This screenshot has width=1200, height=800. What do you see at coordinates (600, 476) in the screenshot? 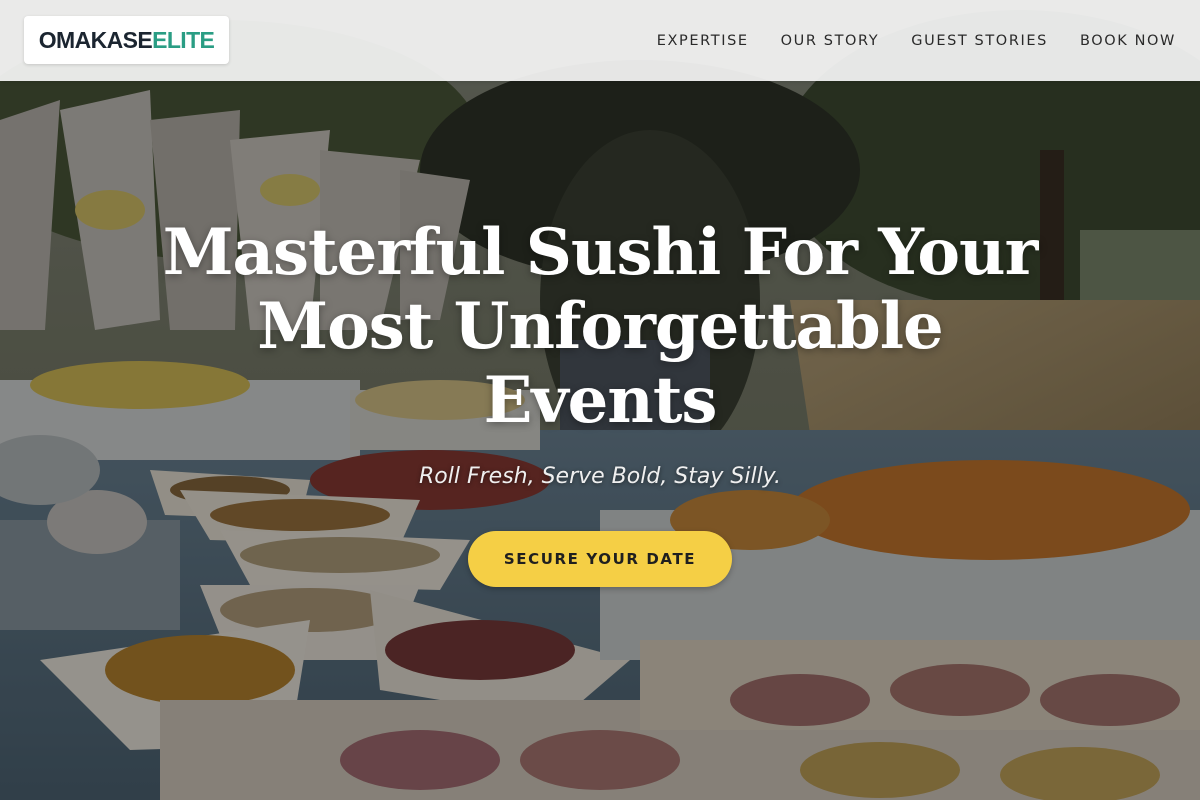
I see `hero-subtitle: Roll Fresh, Serve Bold, Stay Silly.` at bounding box center [600, 476].